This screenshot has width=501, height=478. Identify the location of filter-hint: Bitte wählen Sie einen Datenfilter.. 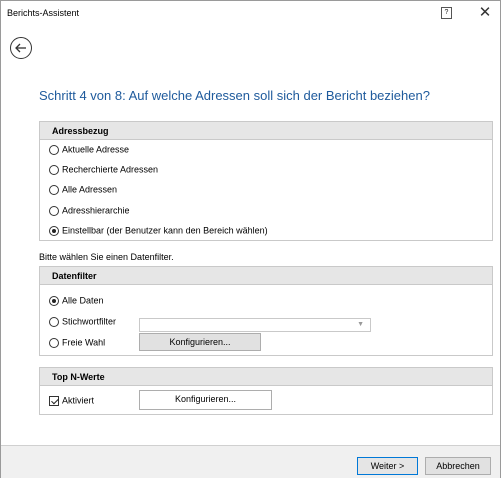
(106, 257).